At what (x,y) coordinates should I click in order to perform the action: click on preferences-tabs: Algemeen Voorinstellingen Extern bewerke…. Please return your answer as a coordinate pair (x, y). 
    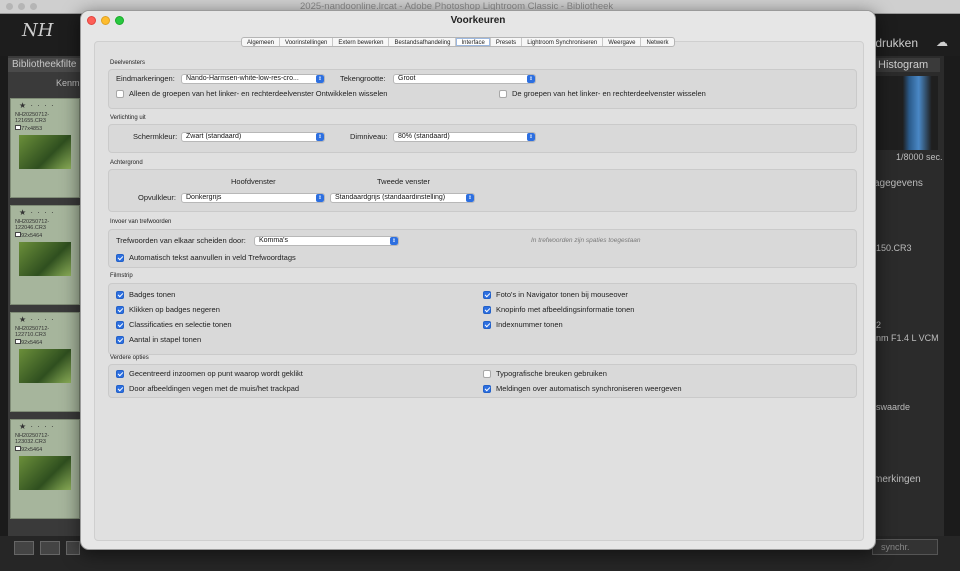
    Looking at the image, I should click on (458, 42).